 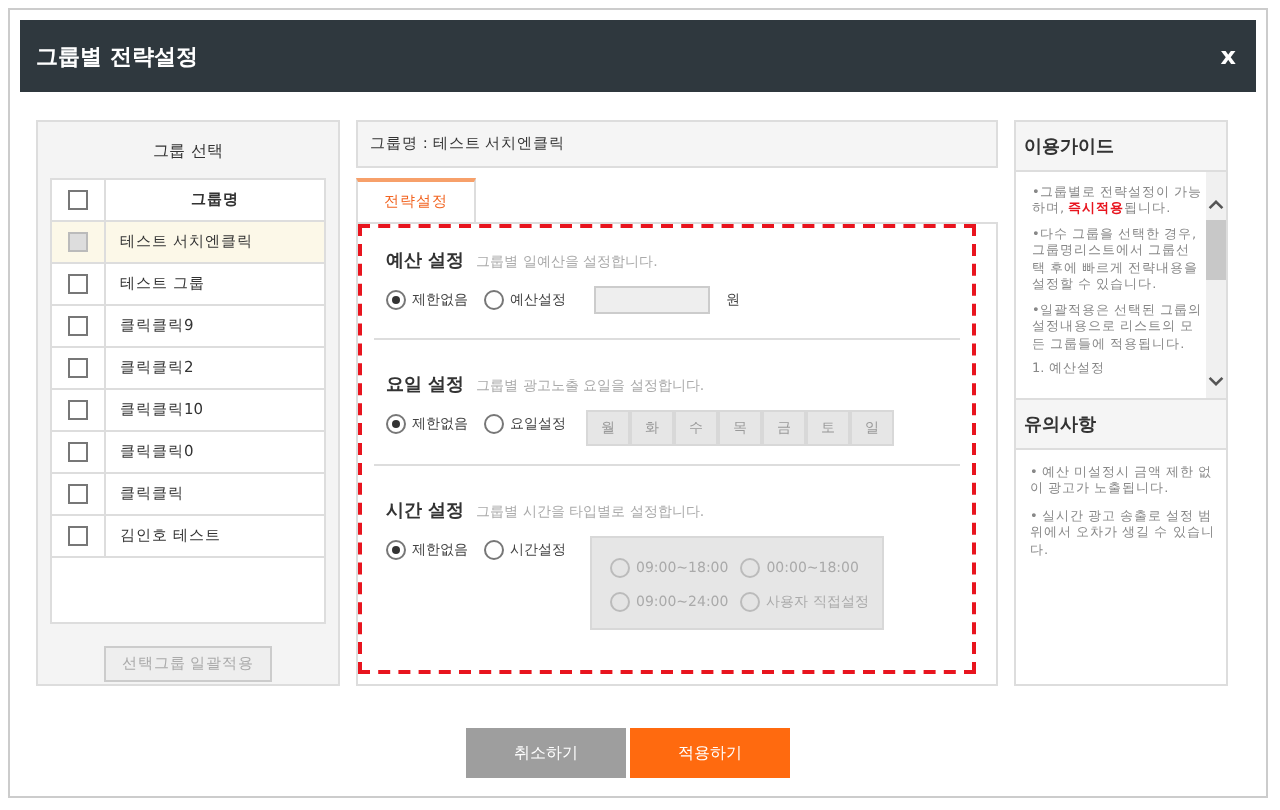 What do you see at coordinates (117, 56) in the screenshot?
I see `window-title: 그룹별 전략설정` at bounding box center [117, 56].